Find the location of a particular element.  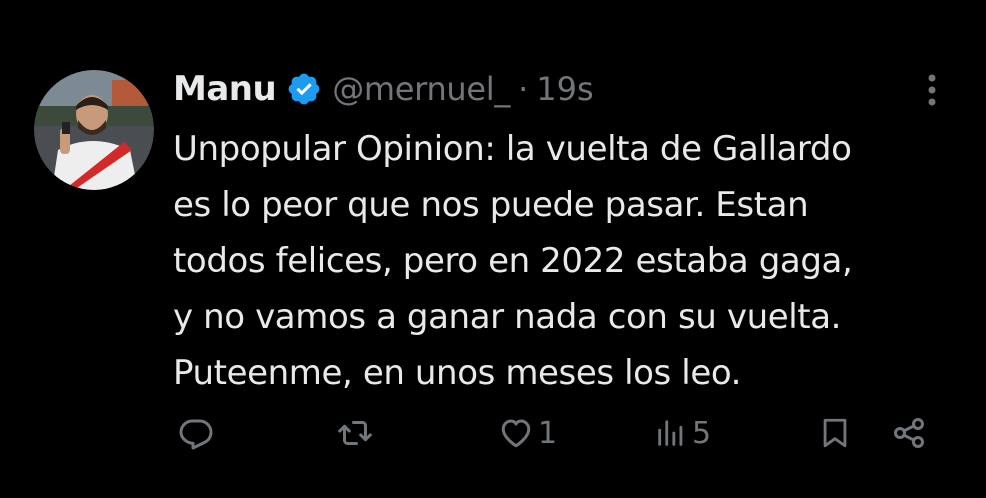

views-button: 5 is located at coordinates (682, 433).